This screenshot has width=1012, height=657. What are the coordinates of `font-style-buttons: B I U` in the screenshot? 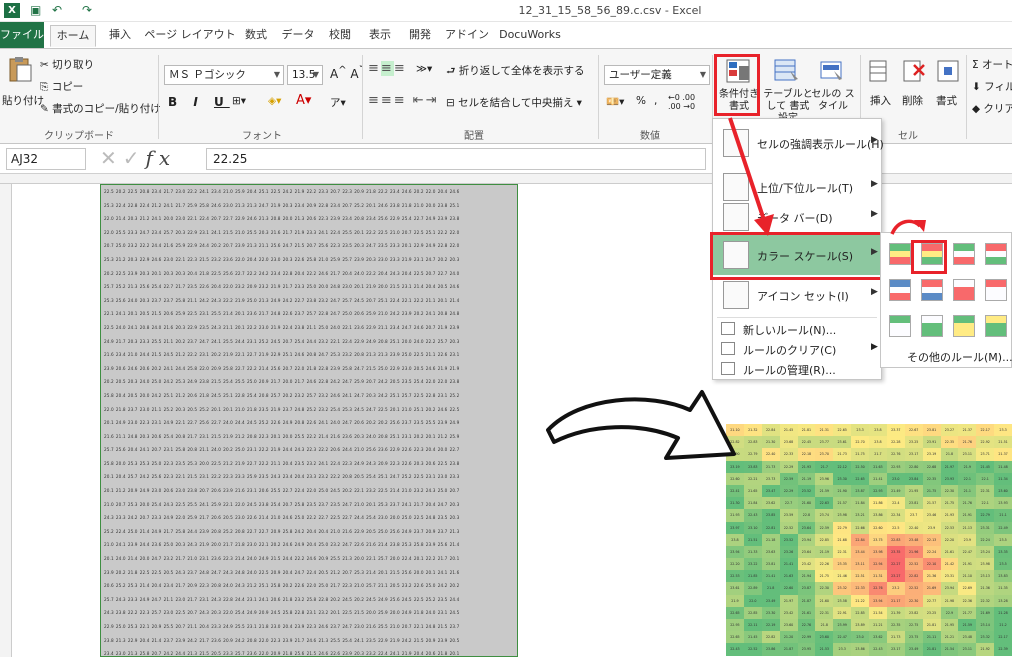 It's located at (199, 102).